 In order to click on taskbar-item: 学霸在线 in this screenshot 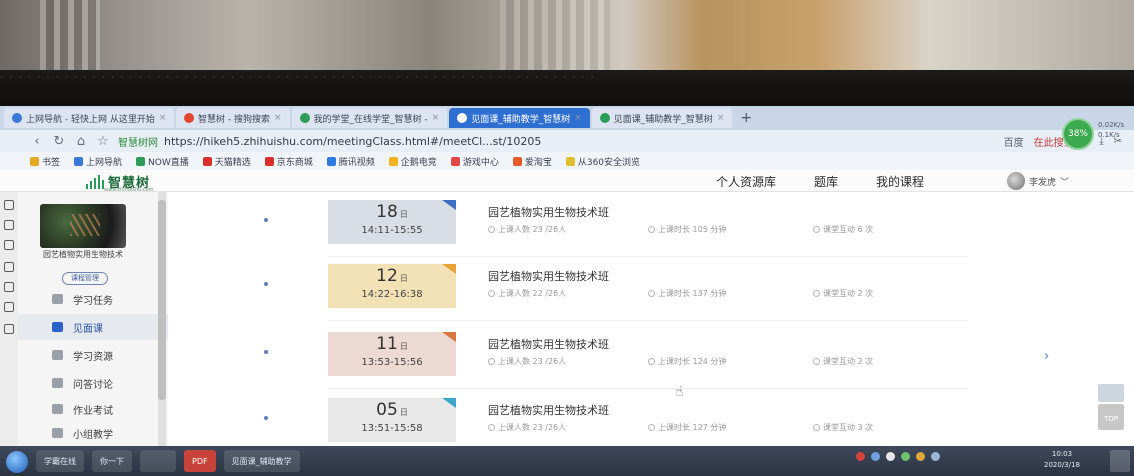, I will do `click(60, 461)`.